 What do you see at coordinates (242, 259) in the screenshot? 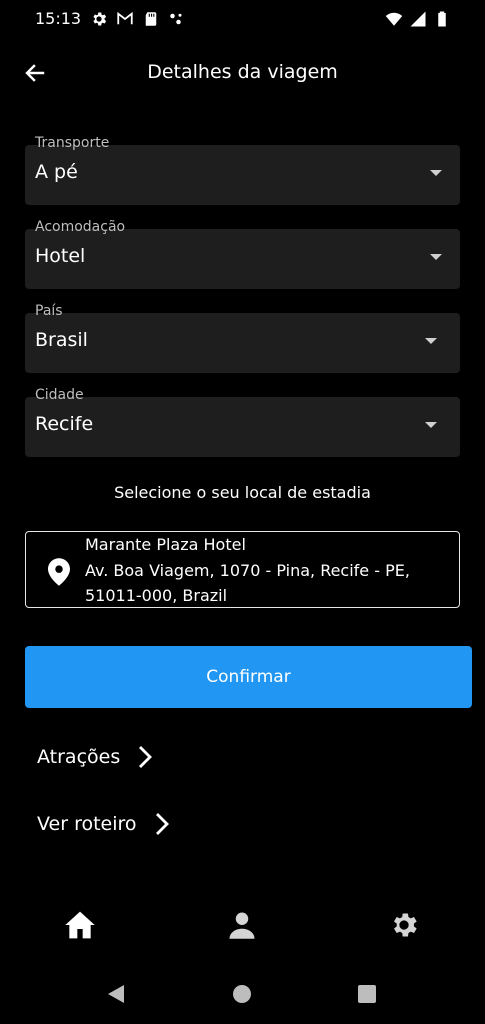
I see `lodging-select: Hotel` at bounding box center [242, 259].